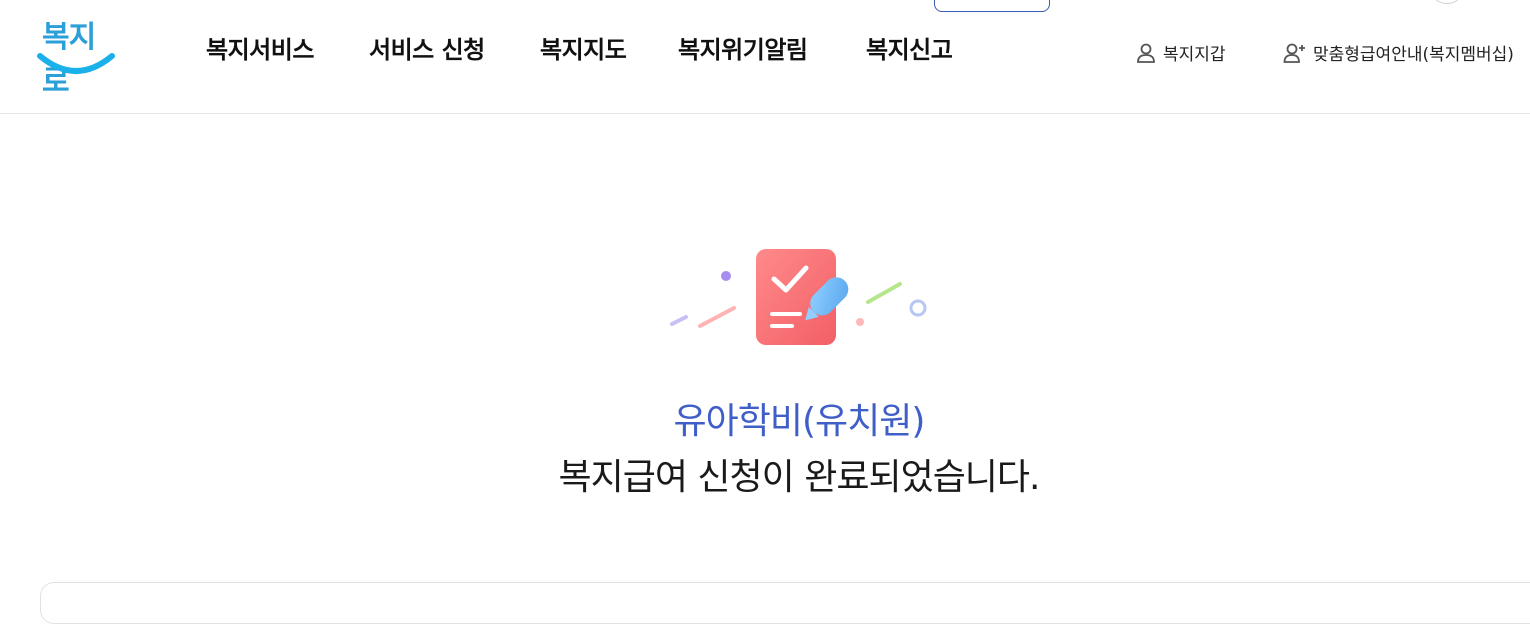 This screenshot has height=624, width=1530. I want to click on nav-welfare-report: 복지신고, so click(909, 47).